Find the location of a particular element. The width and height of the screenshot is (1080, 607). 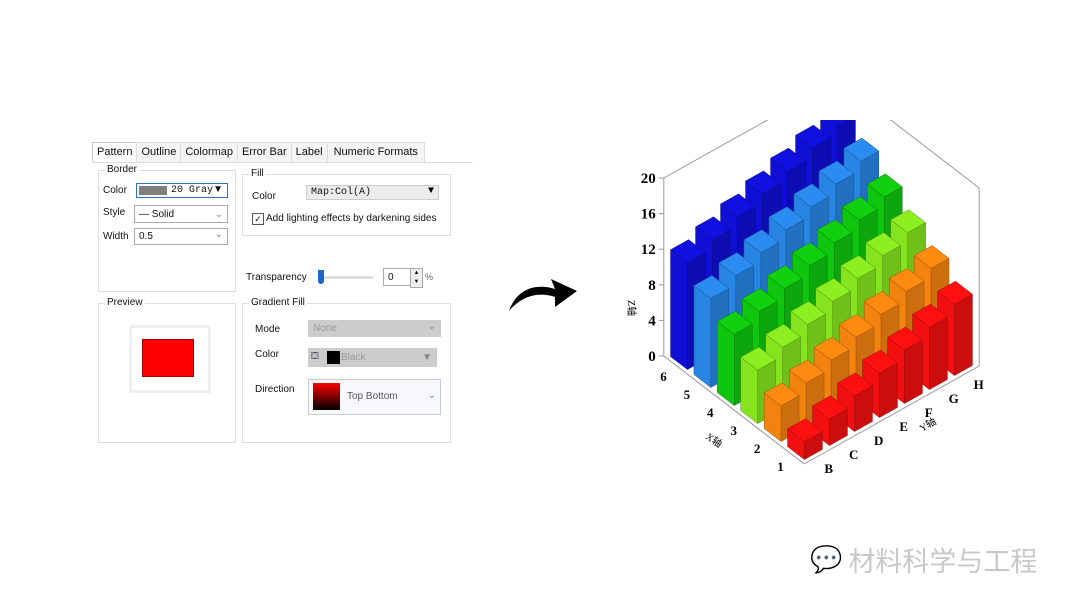

z-tick-label: 20 is located at coordinates (648, 179).